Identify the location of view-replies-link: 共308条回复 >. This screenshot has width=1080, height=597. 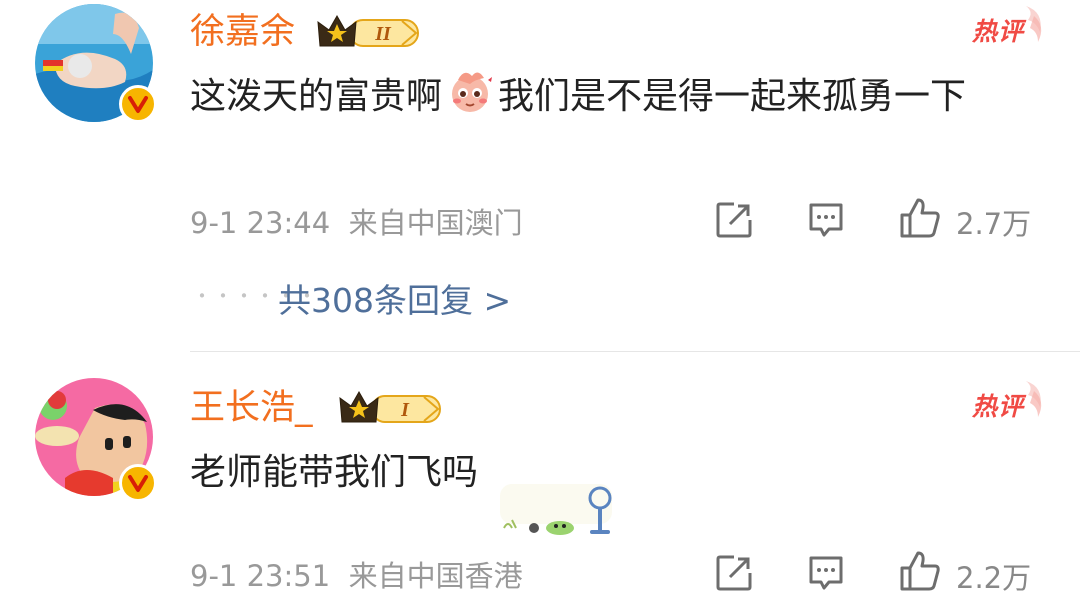
(394, 298).